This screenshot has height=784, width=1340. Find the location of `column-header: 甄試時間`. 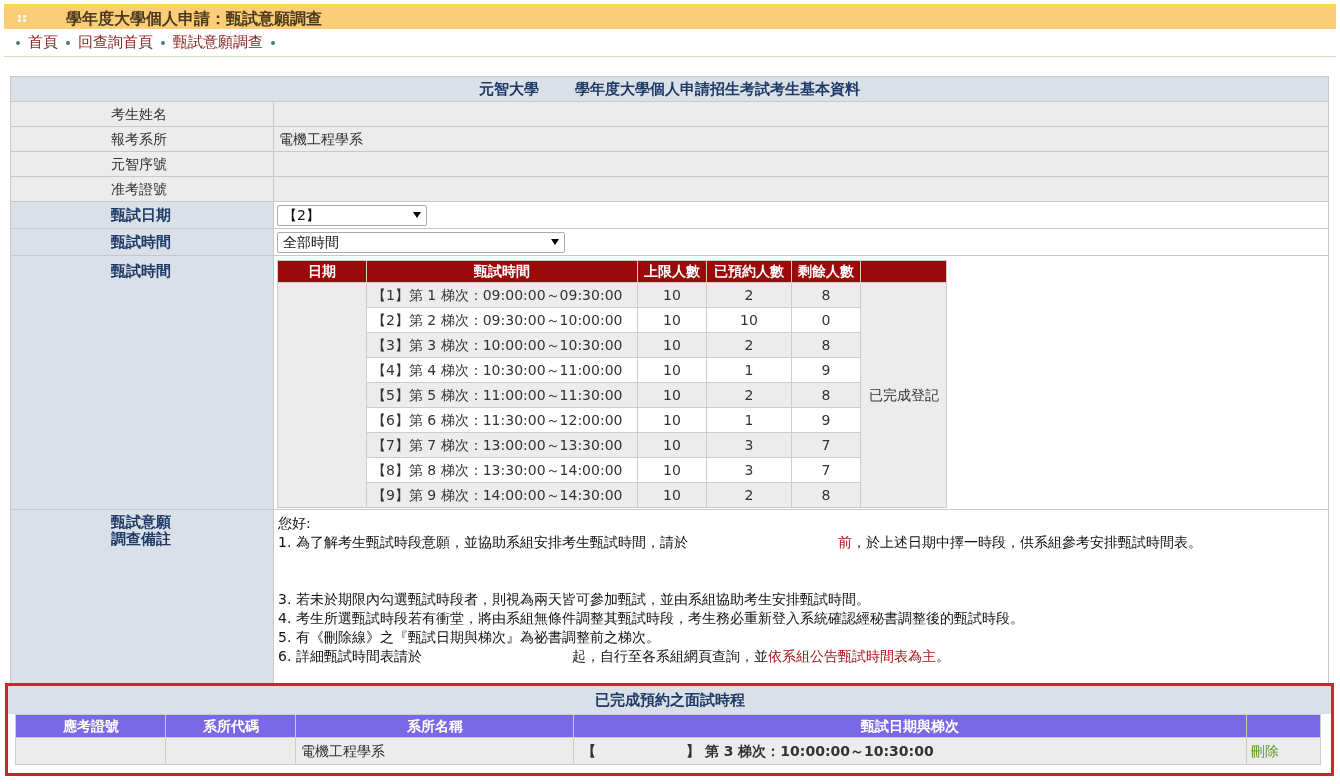

column-header: 甄試時間 is located at coordinates (502, 271).